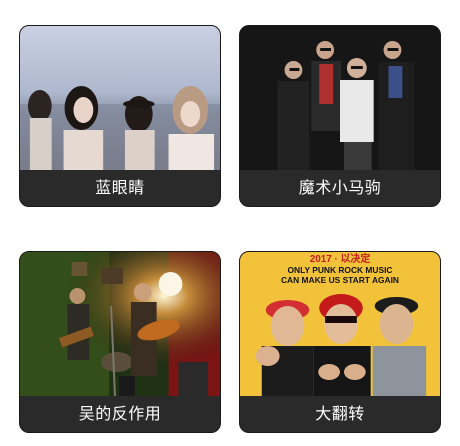  What do you see at coordinates (340, 188) in the screenshot?
I see `band-name: 魔术小马驹` at bounding box center [340, 188].